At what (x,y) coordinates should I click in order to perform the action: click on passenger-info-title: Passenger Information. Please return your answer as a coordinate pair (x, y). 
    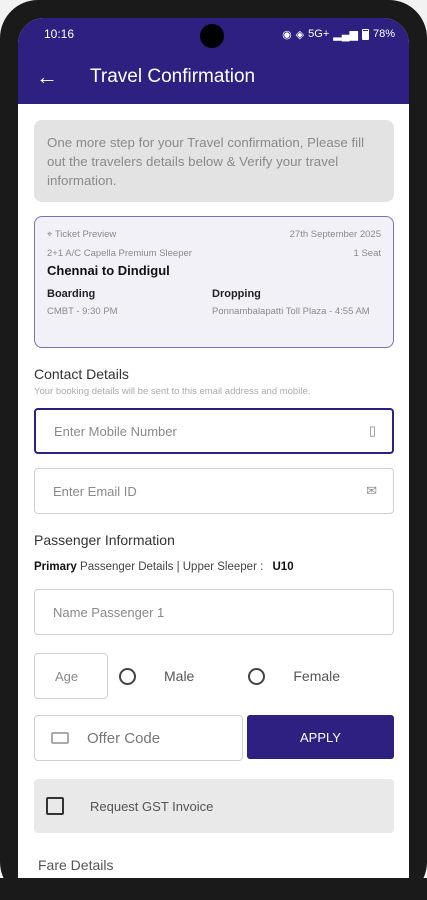
    Looking at the image, I should click on (104, 540).